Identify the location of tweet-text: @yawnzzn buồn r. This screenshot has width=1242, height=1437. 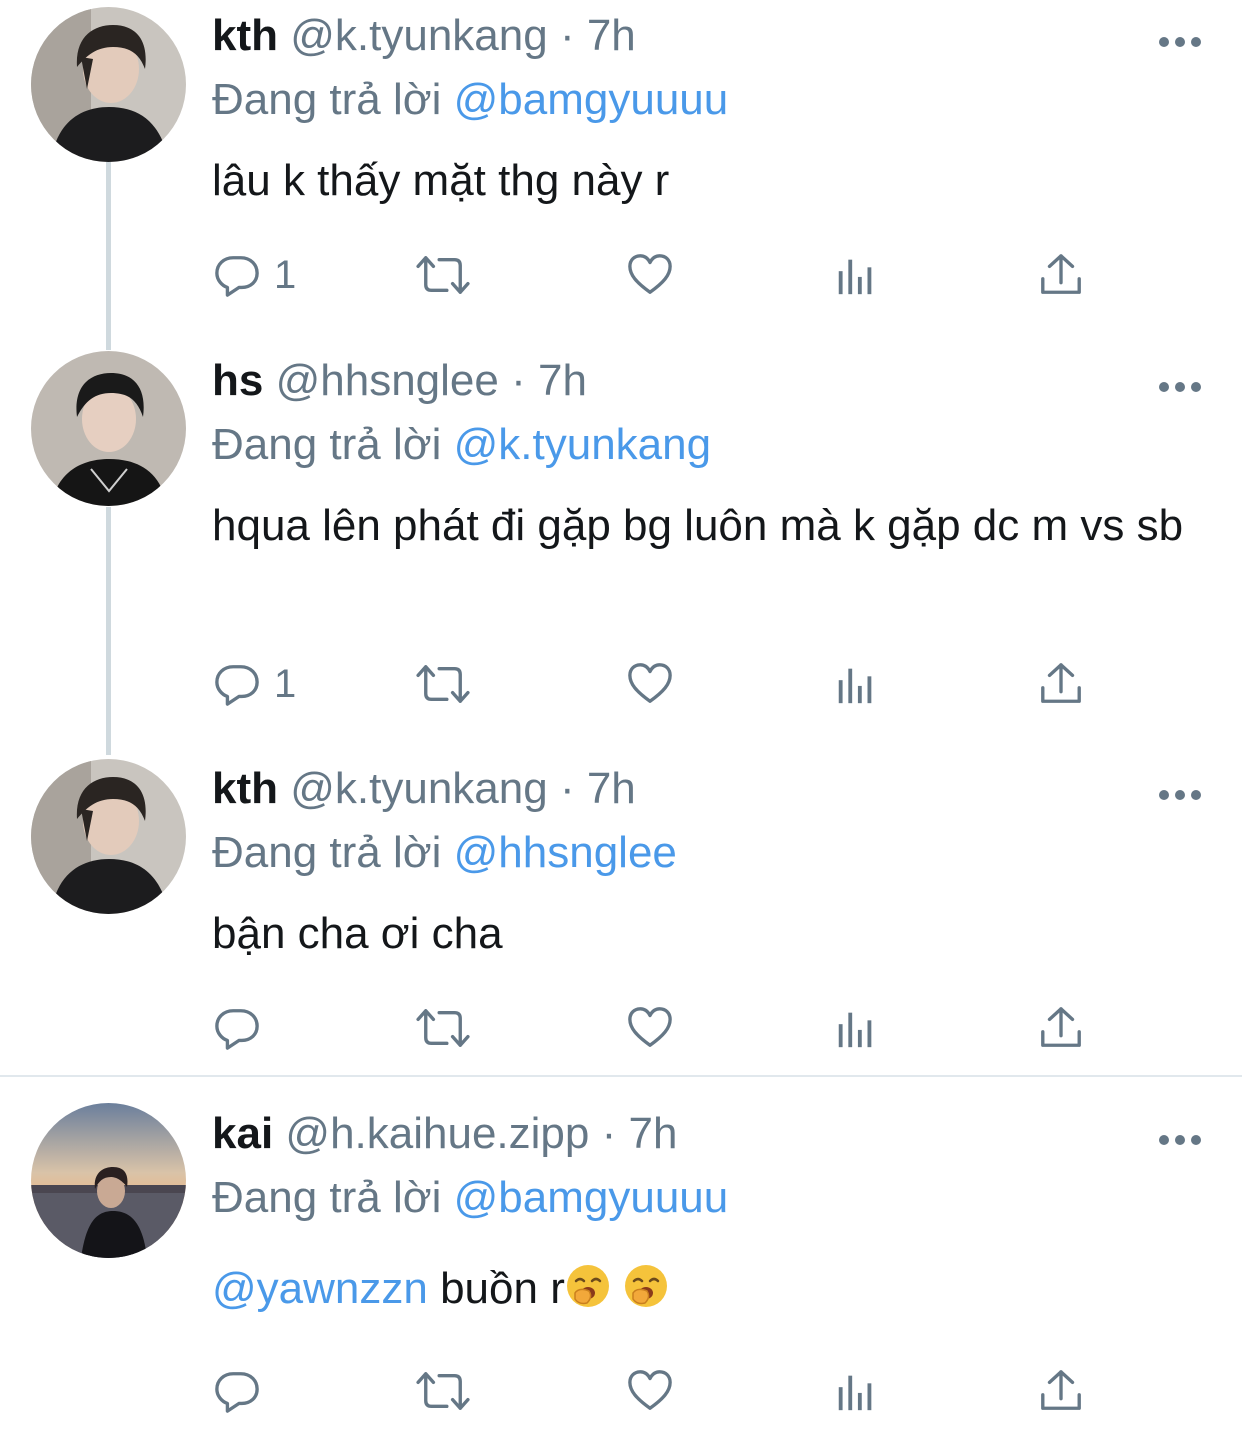
(707, 1289).